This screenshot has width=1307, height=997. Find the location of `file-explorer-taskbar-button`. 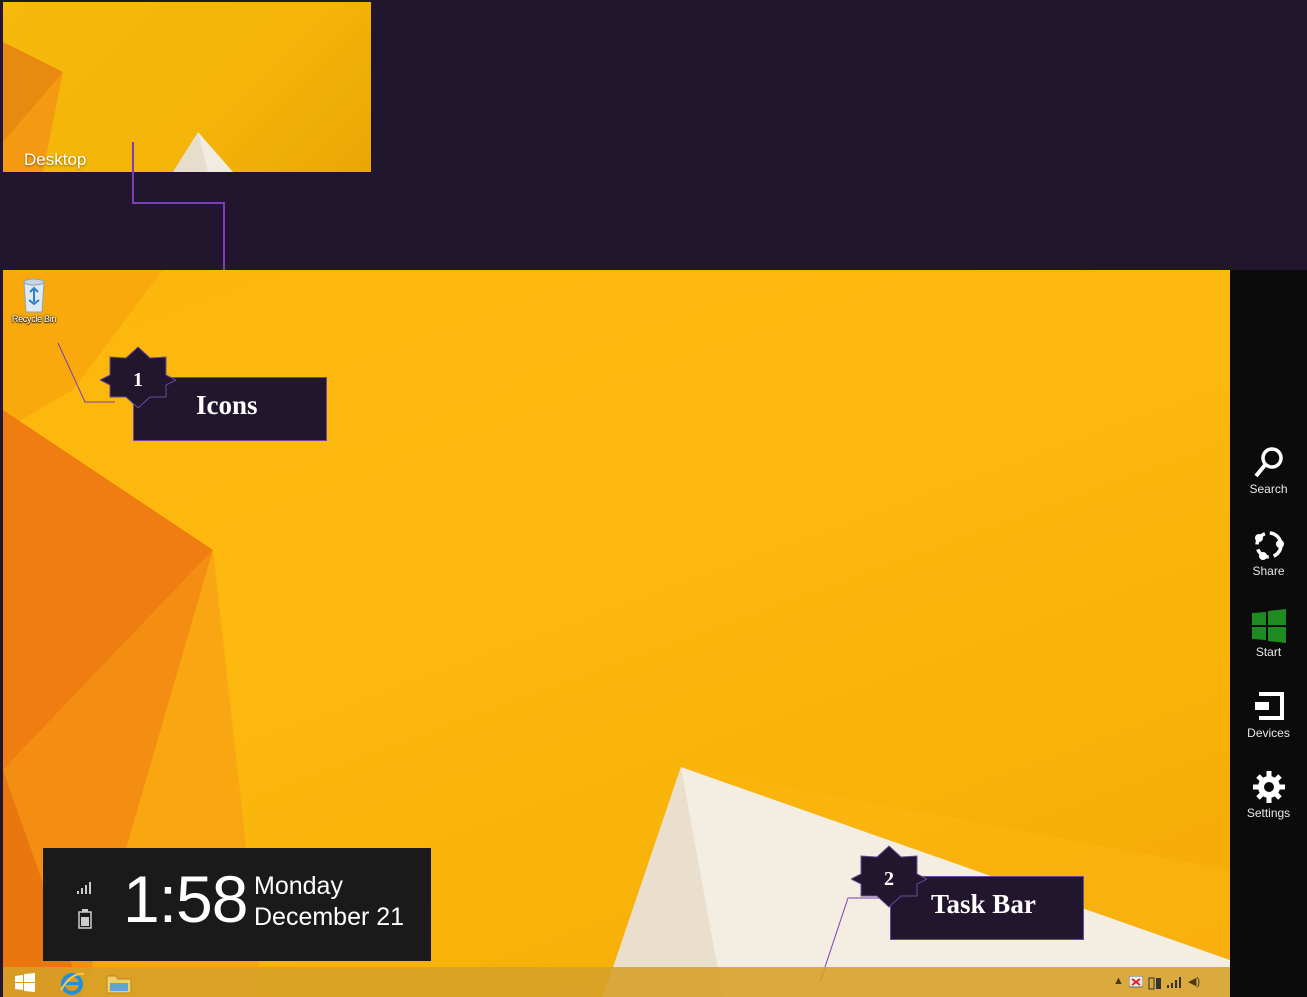

file-explorer-taskbar-button is located at coordinates (118, 982).